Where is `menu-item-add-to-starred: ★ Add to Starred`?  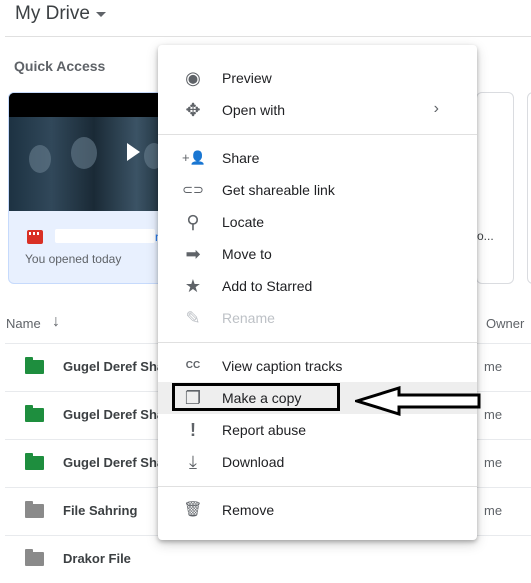 menu-item-add-to-starred: ★ Add to Starred is located at coordinates (317, 286).